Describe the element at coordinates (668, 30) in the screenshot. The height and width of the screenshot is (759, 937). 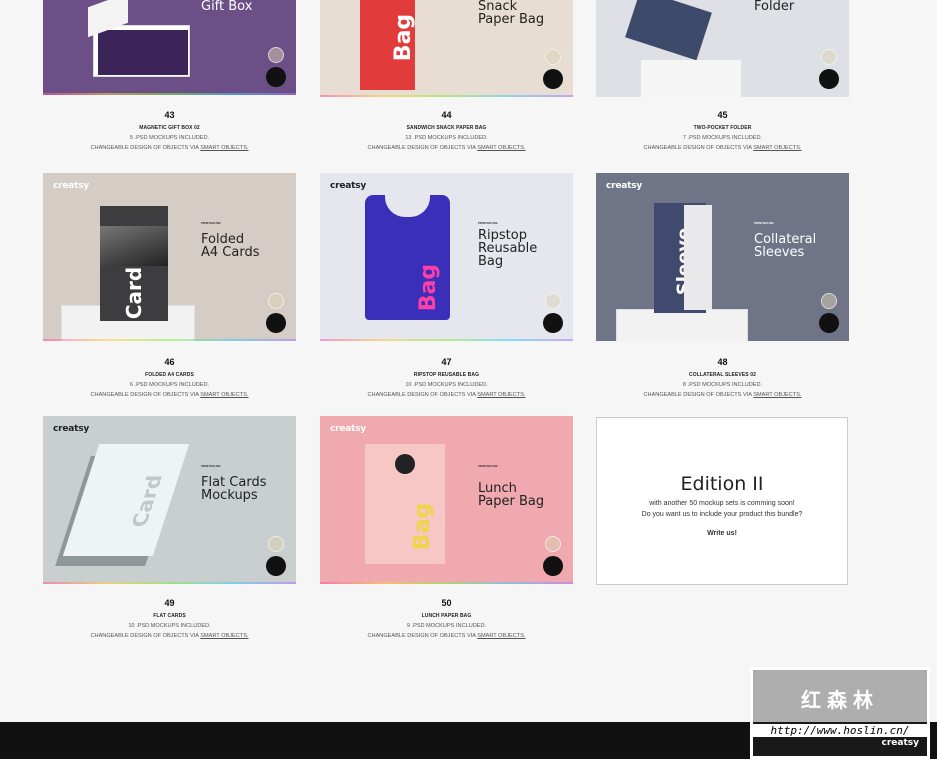
I see `folder-object` at that location.